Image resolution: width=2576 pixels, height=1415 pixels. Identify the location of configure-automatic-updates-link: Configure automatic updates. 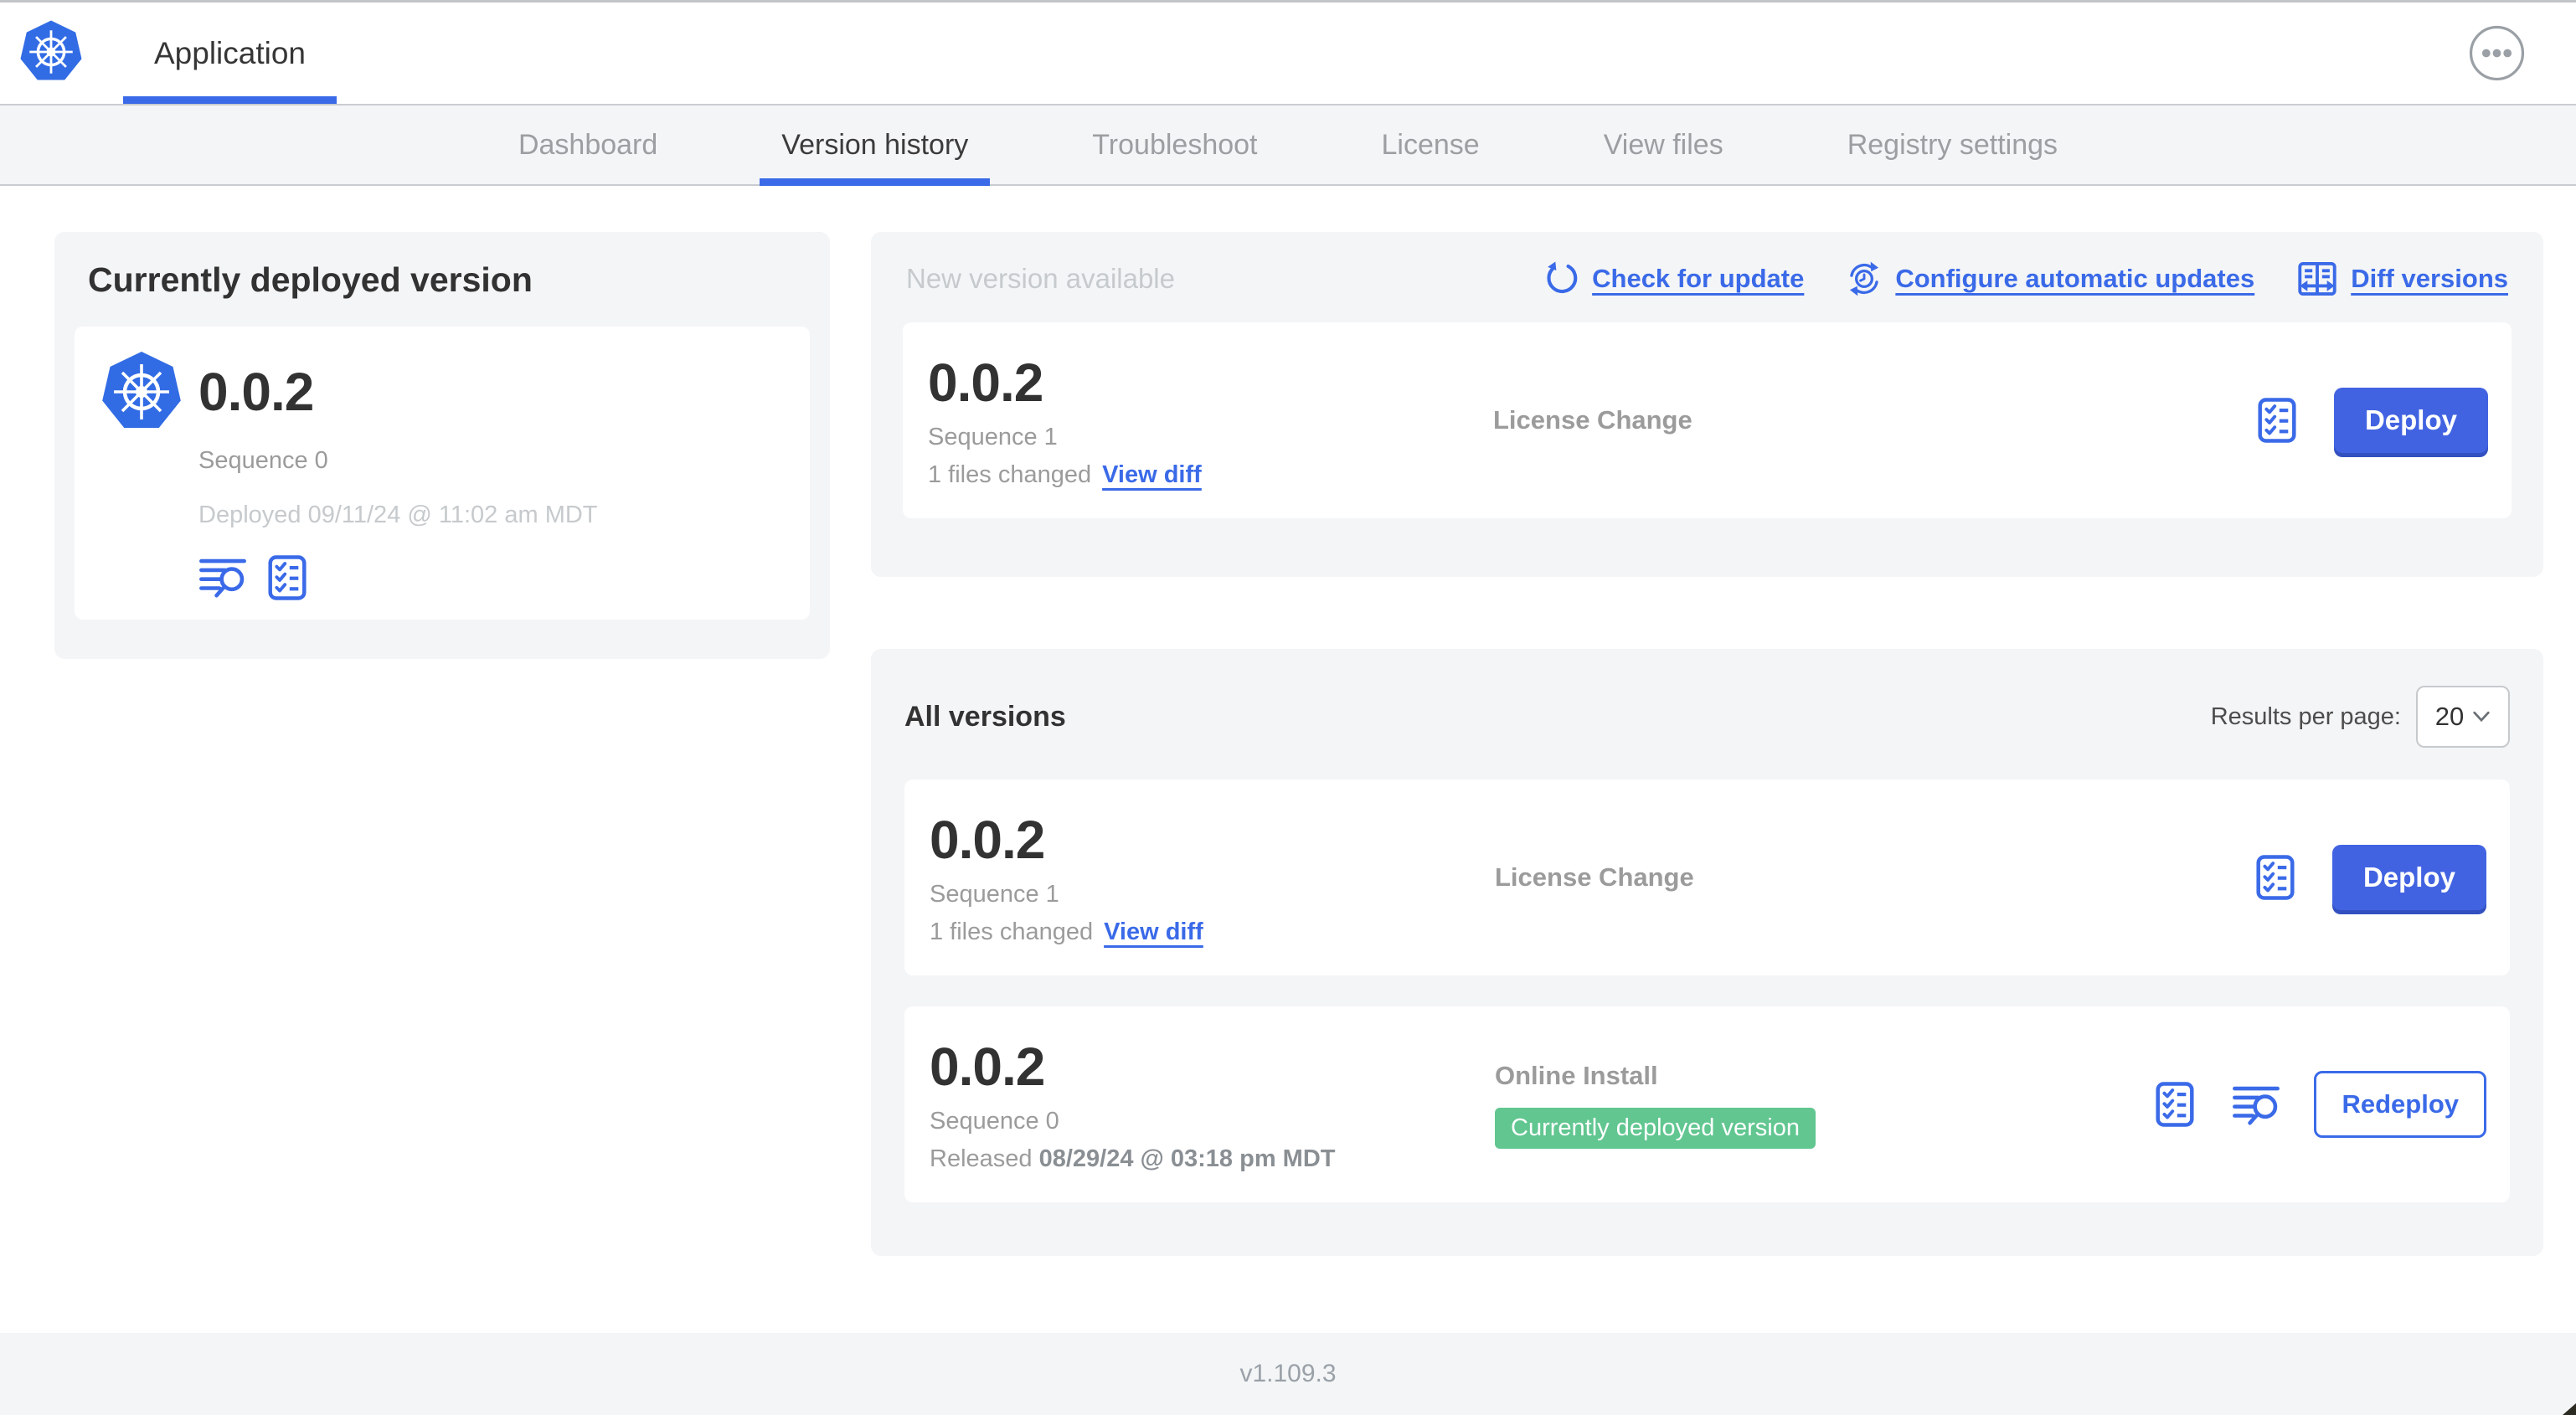
(2050, 278).